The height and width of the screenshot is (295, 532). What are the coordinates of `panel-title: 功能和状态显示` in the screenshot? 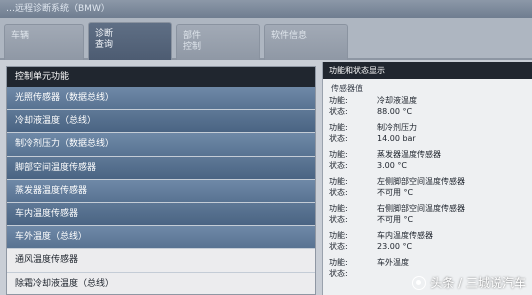 It's located at (427, 70).